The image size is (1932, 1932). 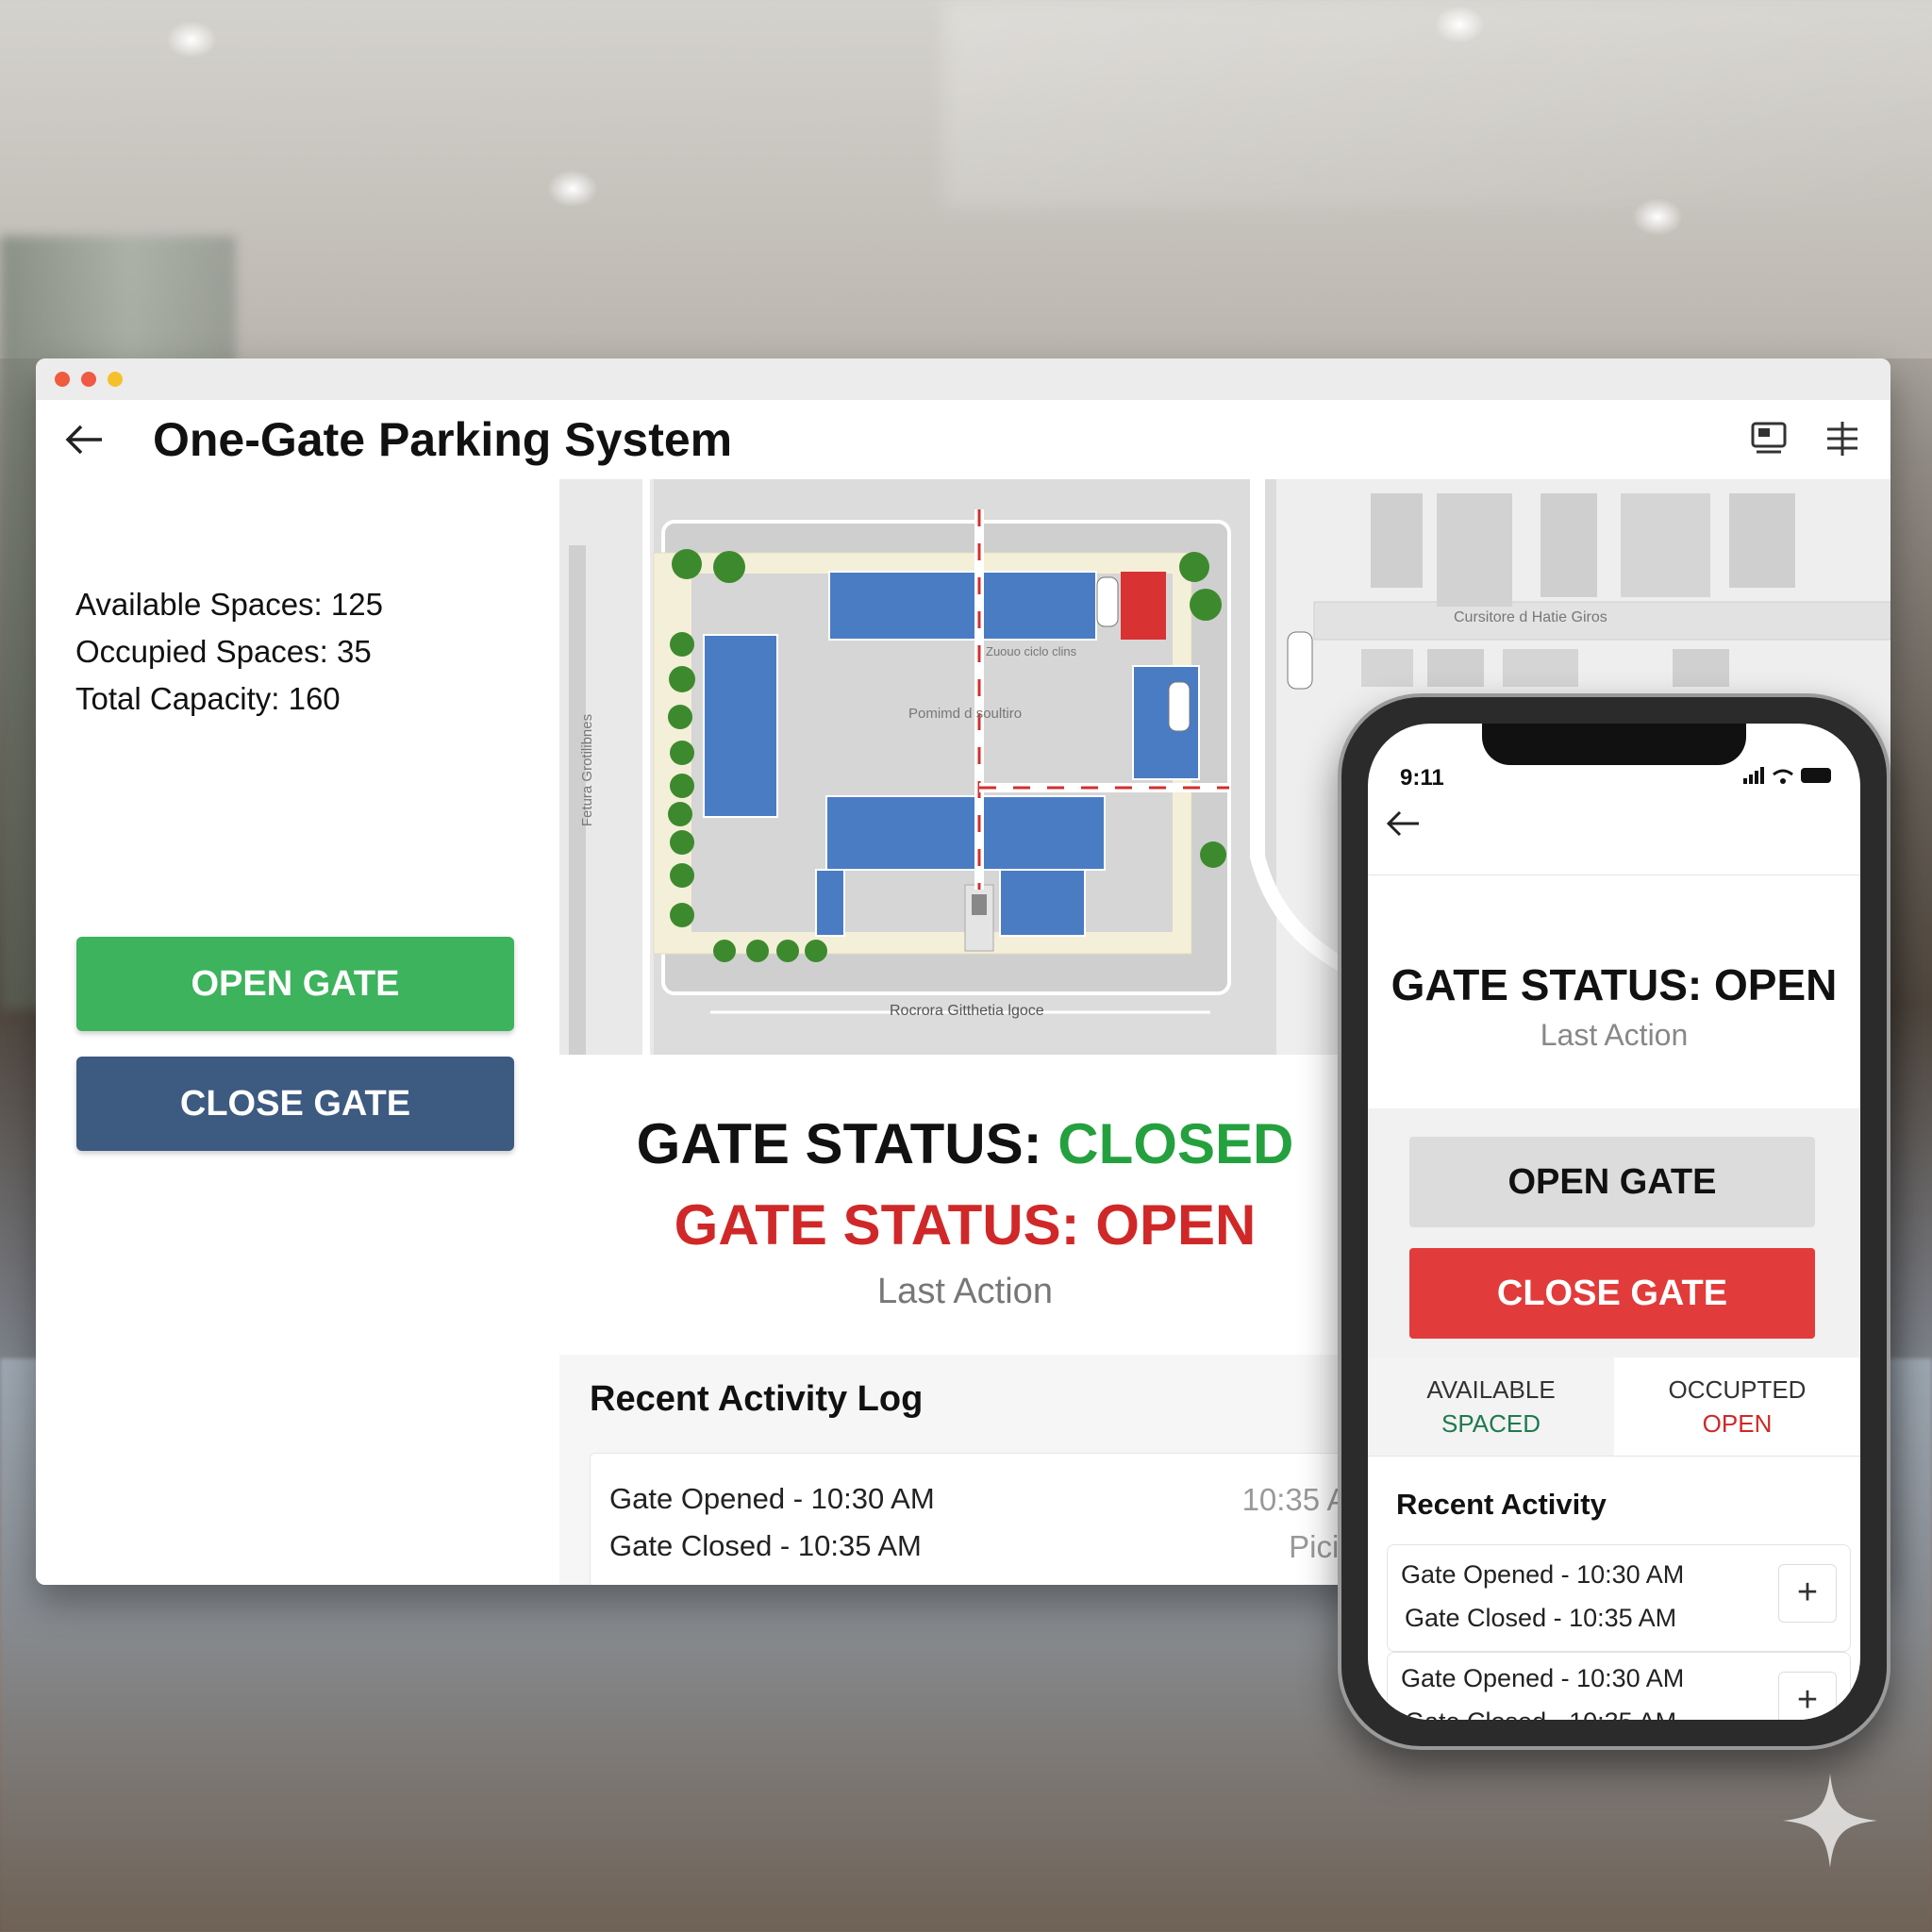 I want to click on map-label-top-right: Cursitore d Hatie Giros, so click(x=1530, y=617).